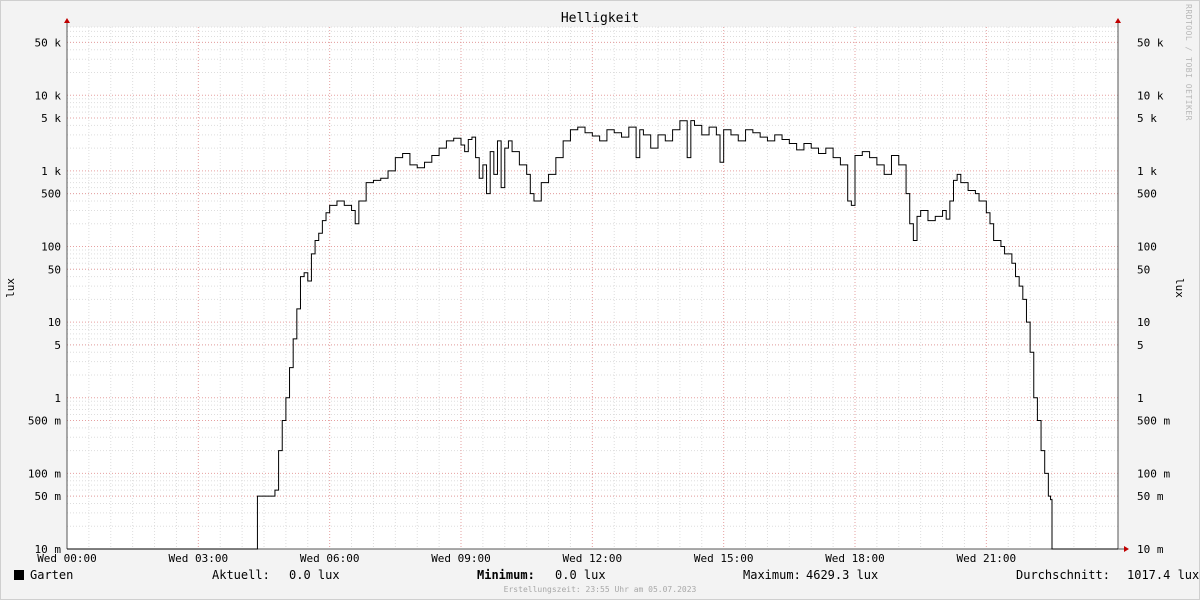 This screenshot has height=600, width=1200. Describe the element at coordinates (1140, 345) in the screenshot. I see `y-tick-label-right: 5` at that location.